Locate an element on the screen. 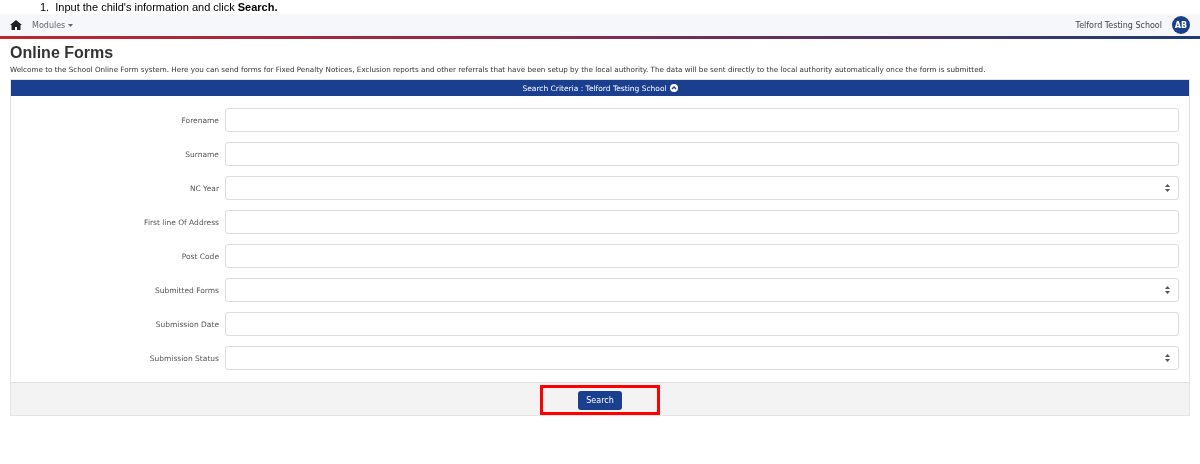 This screenshot has width=1200, height=464. caret-icon is located at coordinates (71, 25).